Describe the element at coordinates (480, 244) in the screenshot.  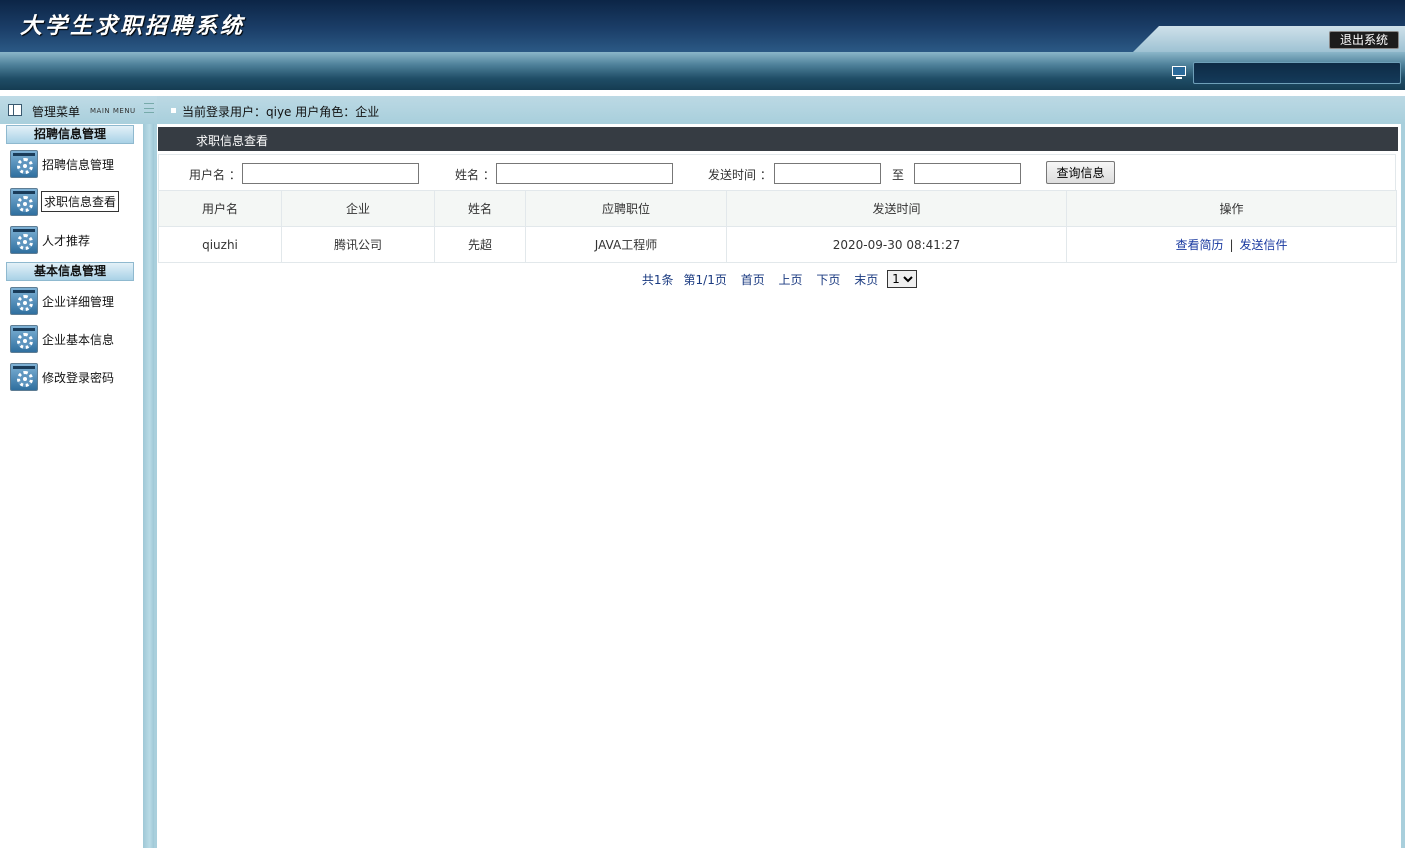
I see `cell-name: 先超` at that location.